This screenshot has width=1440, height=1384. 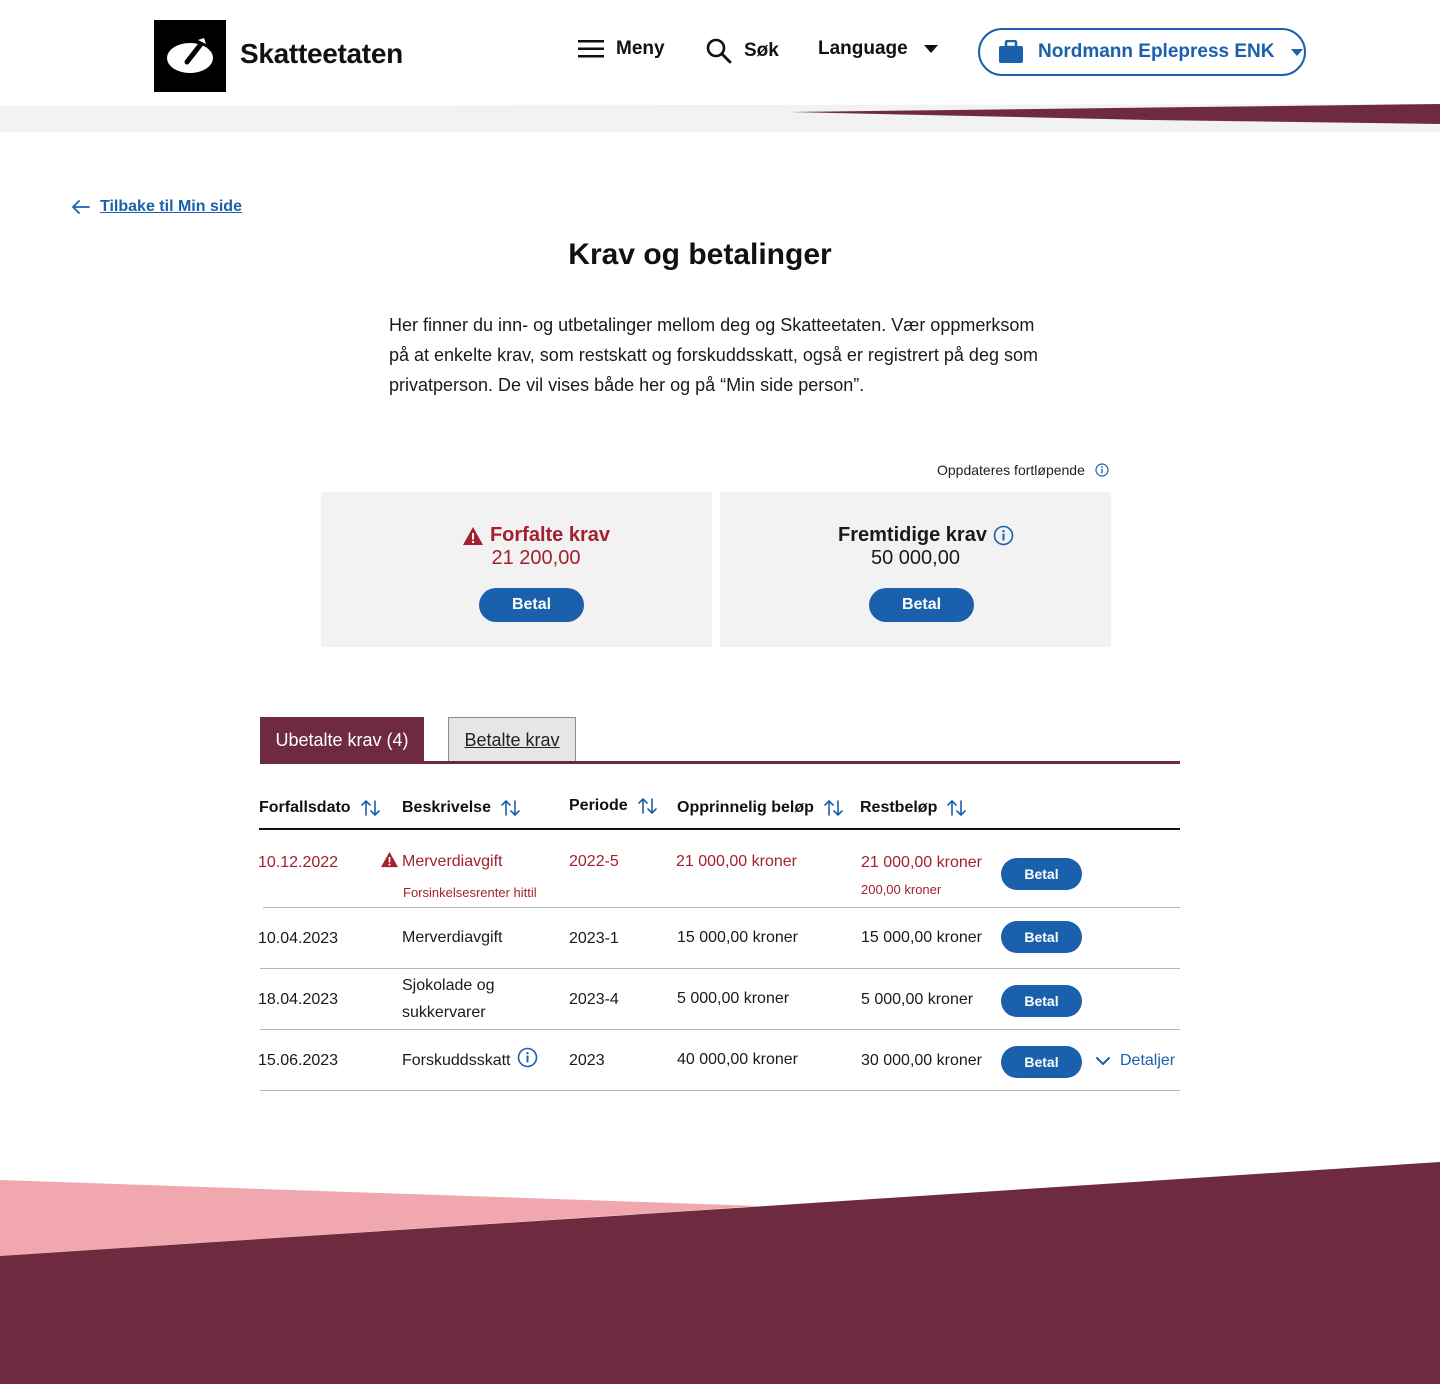 What do you see at coordinates (298, 938) in the screenshot?
I see `due-date-cell: 10.04.2023` at bounding box center [298, 938].